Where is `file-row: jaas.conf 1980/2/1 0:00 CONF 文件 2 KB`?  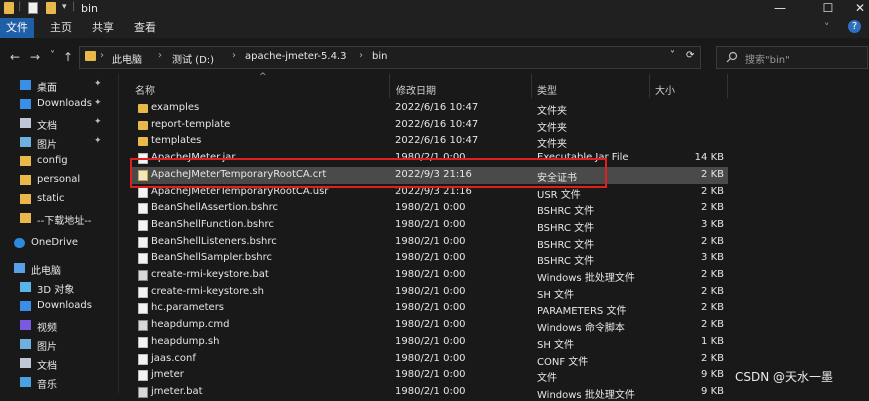 file-row: jaas.conf 1980/2/1 0:00 CONF 文件 2 KB is located at coordinates (429, 359).